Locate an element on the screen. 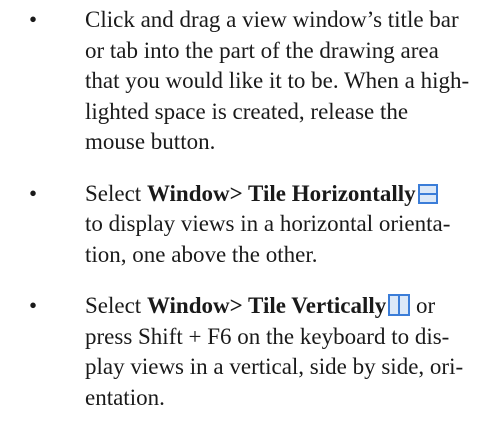 The height and width of the screenshot is (434, 491). tile-horizontally-icon is located at coordinates (427, 193).